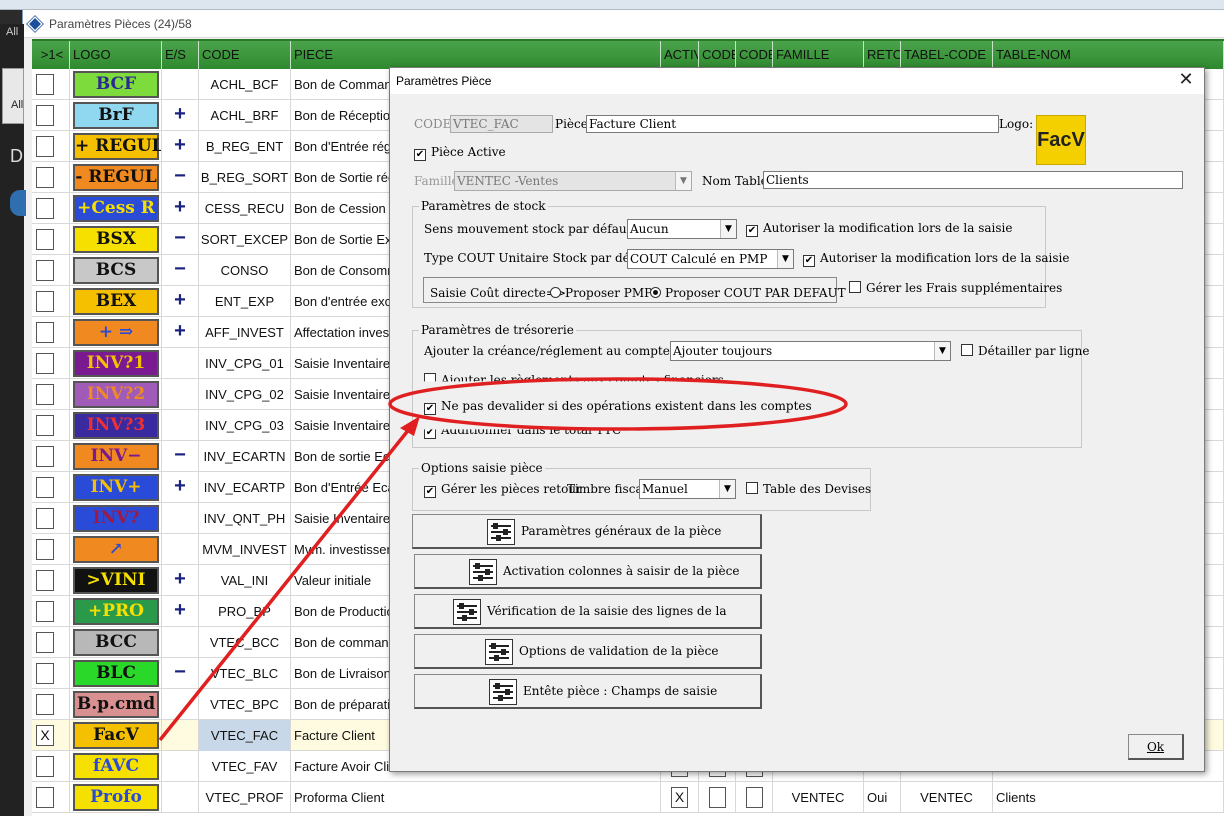 Image resolution: width=1224 pixels, height=816 pixels. Describe the element at coordinates (51, 56) in the screenshot. I see `col-sel: >1<` at that location.